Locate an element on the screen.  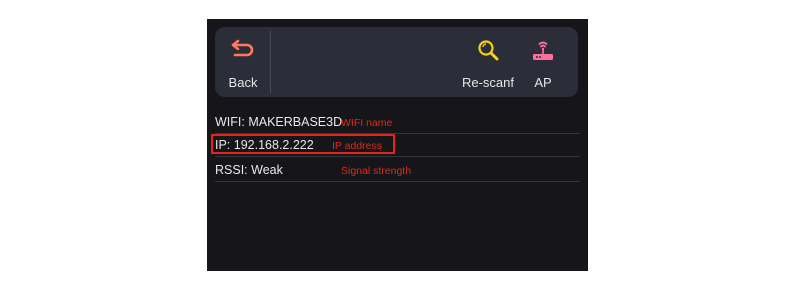
back-button: Back is located at coordinates (243, 62).